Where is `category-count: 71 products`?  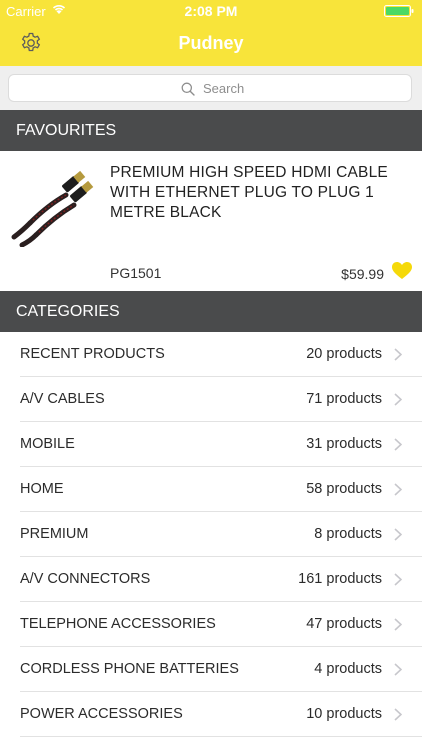 category-count: 71 products is located at coordinates (344, 399).